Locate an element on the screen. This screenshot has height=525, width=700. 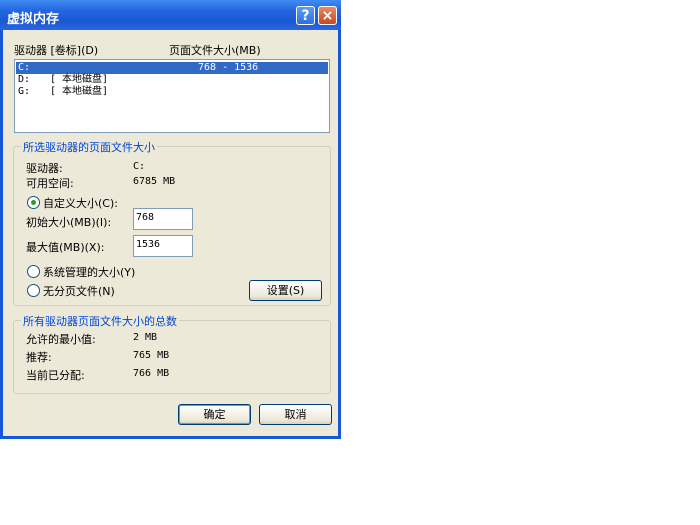
min-allowed-value: 2 MB is located at coordinates (145, 337).